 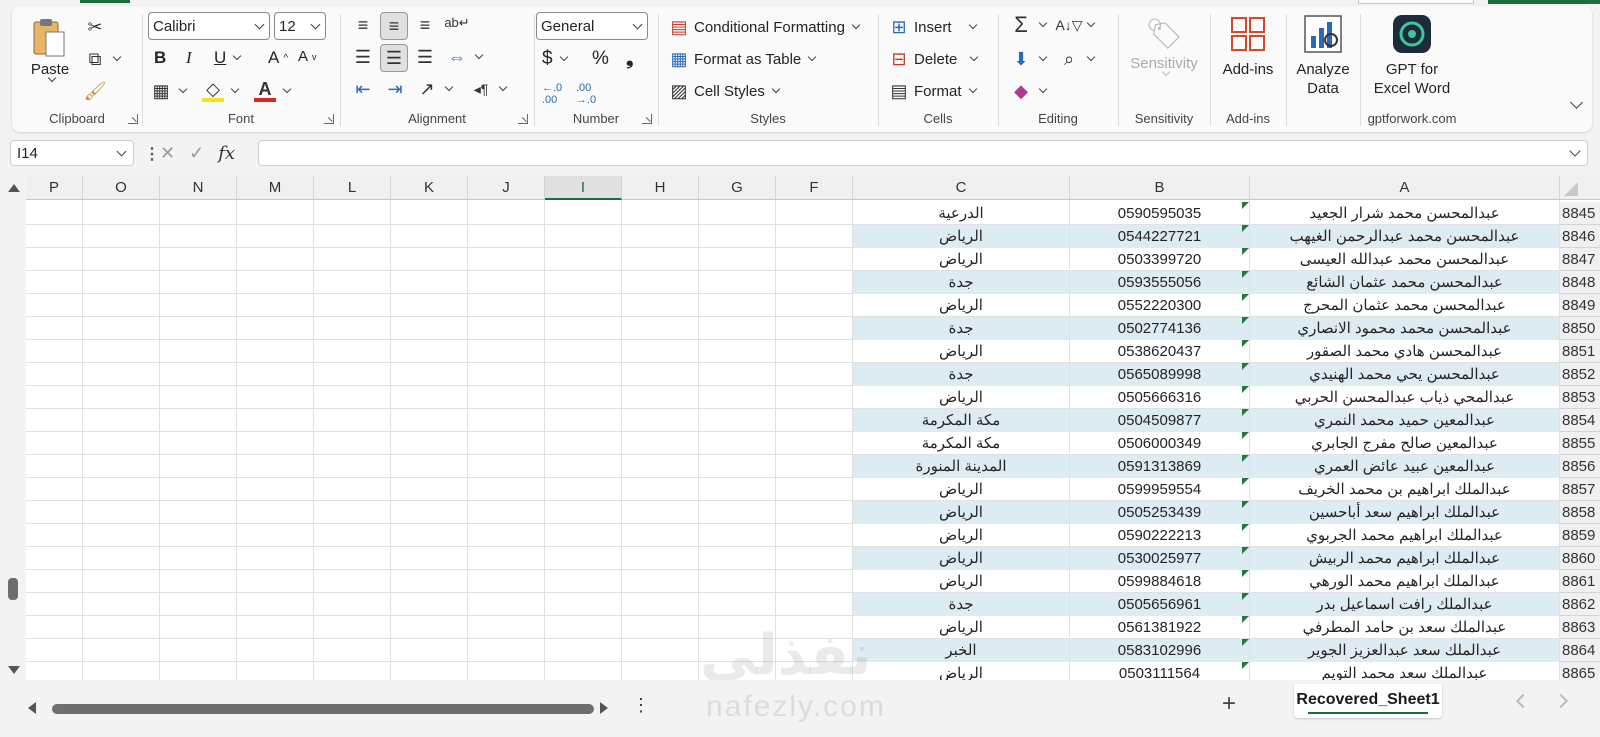 What do you see at coordinates (1159, 305) in the screenshot?
I see `cell-phone: 0552220300` at bounding box center [1159, 305].